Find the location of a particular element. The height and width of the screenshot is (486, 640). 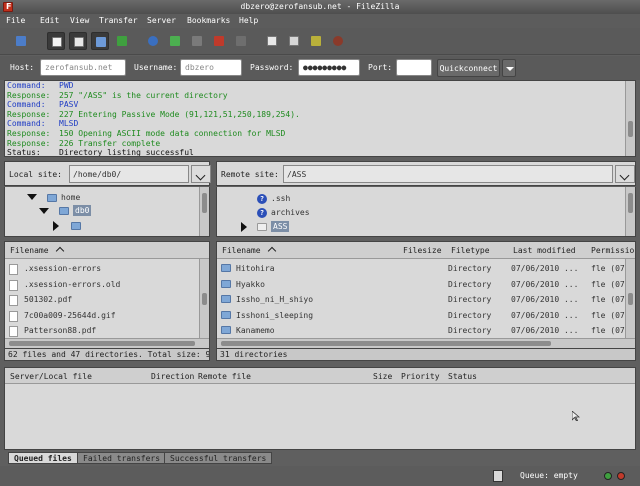

log-line-text: Directory listing successful is located at coordinates (126, 152).